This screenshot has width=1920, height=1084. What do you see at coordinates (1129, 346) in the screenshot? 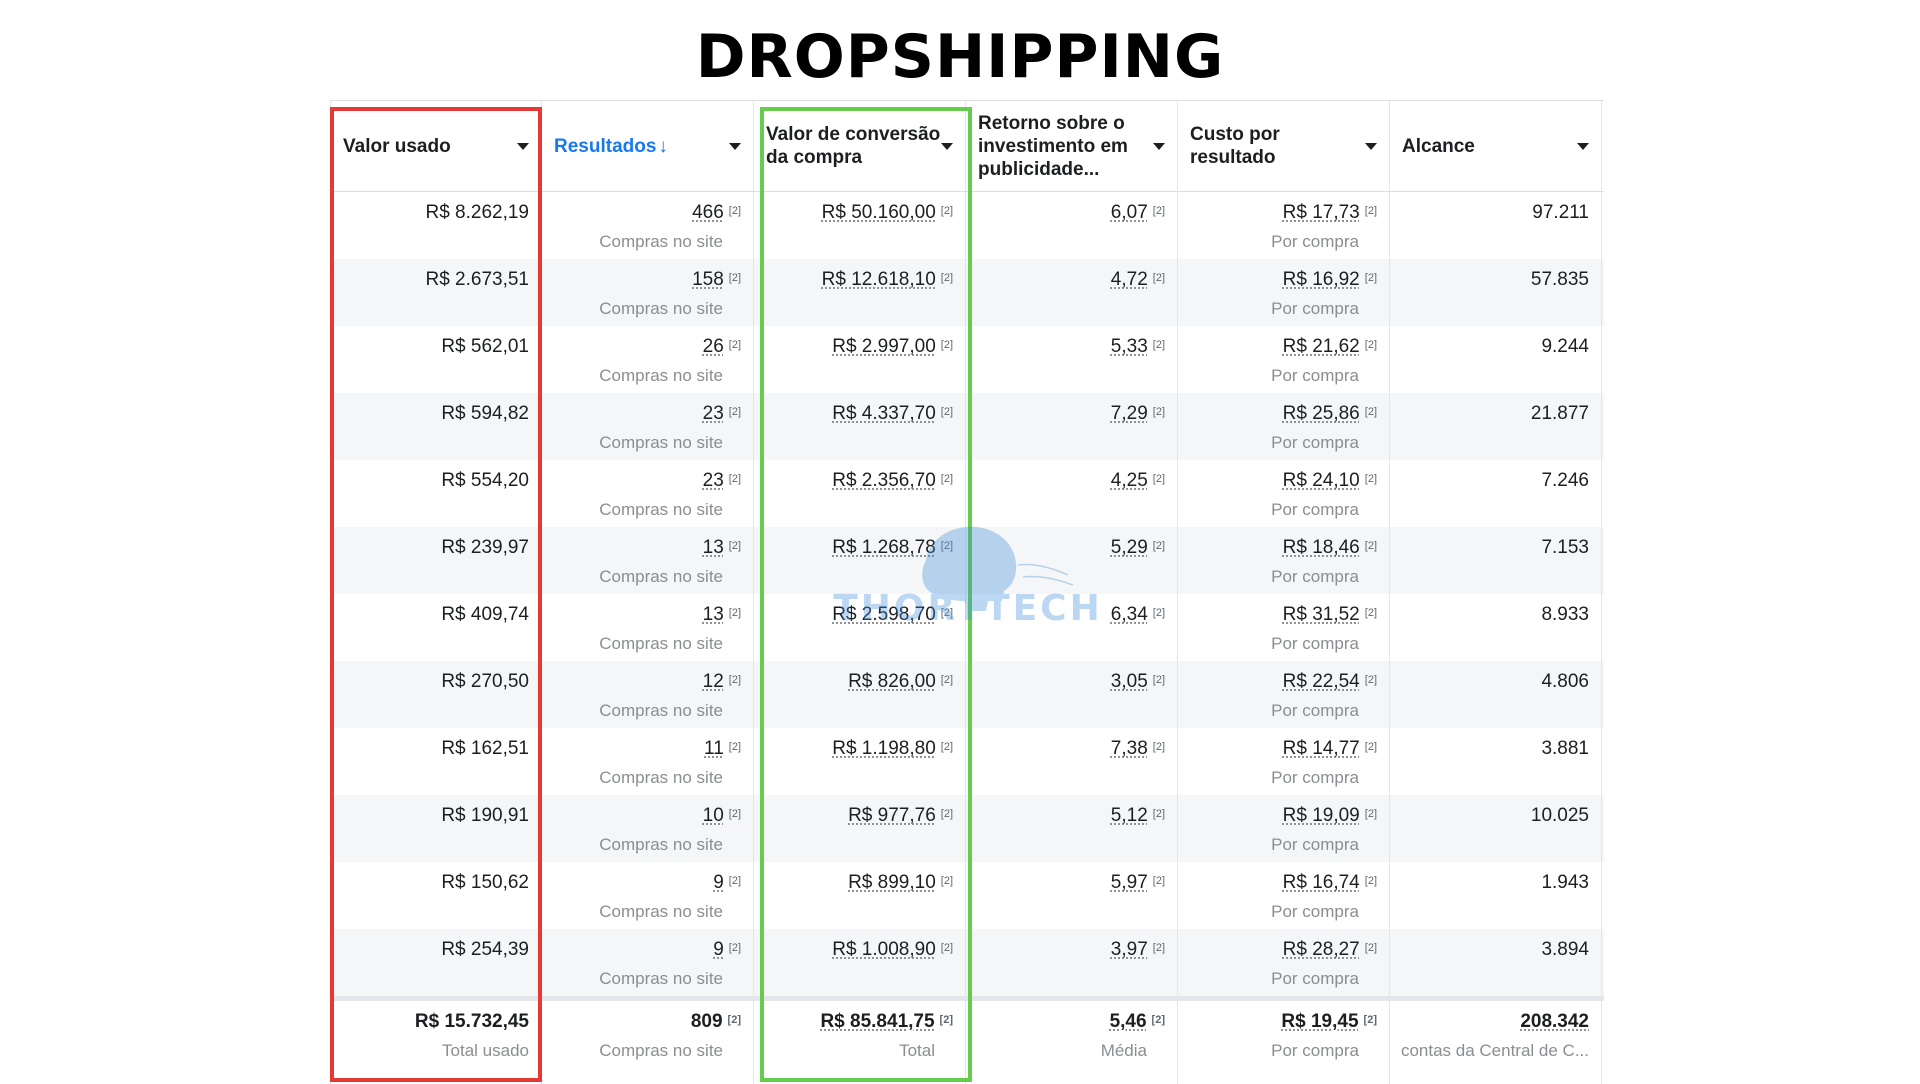
I see `roas-link: 5,33` at bounding box center [1129, 346].